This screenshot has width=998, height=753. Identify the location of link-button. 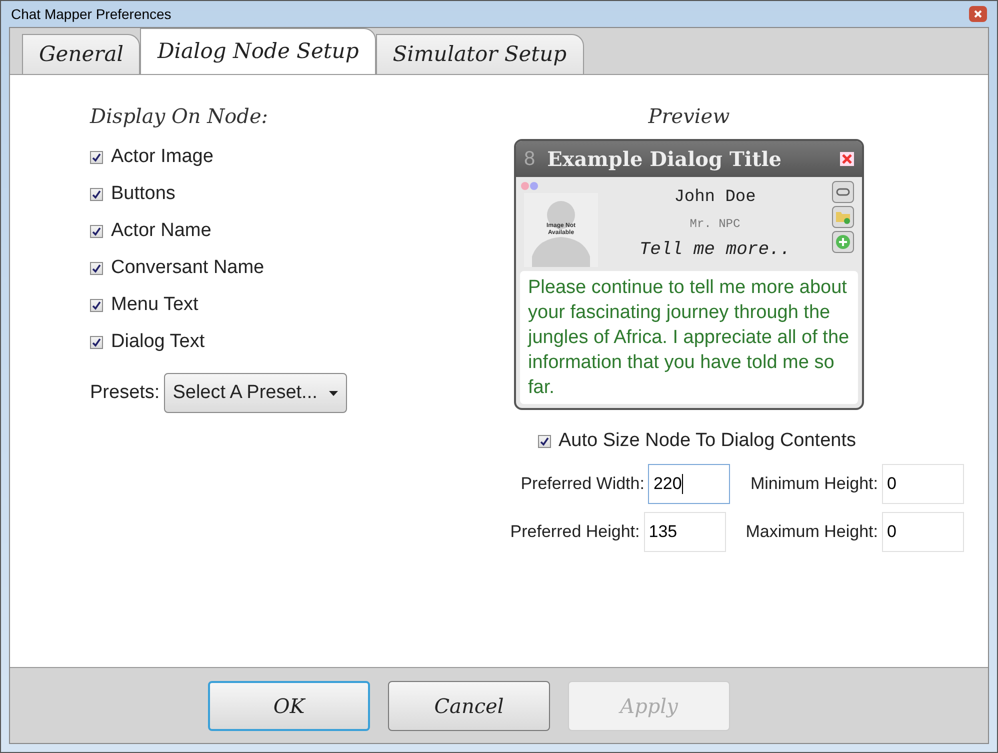
(843, 192).